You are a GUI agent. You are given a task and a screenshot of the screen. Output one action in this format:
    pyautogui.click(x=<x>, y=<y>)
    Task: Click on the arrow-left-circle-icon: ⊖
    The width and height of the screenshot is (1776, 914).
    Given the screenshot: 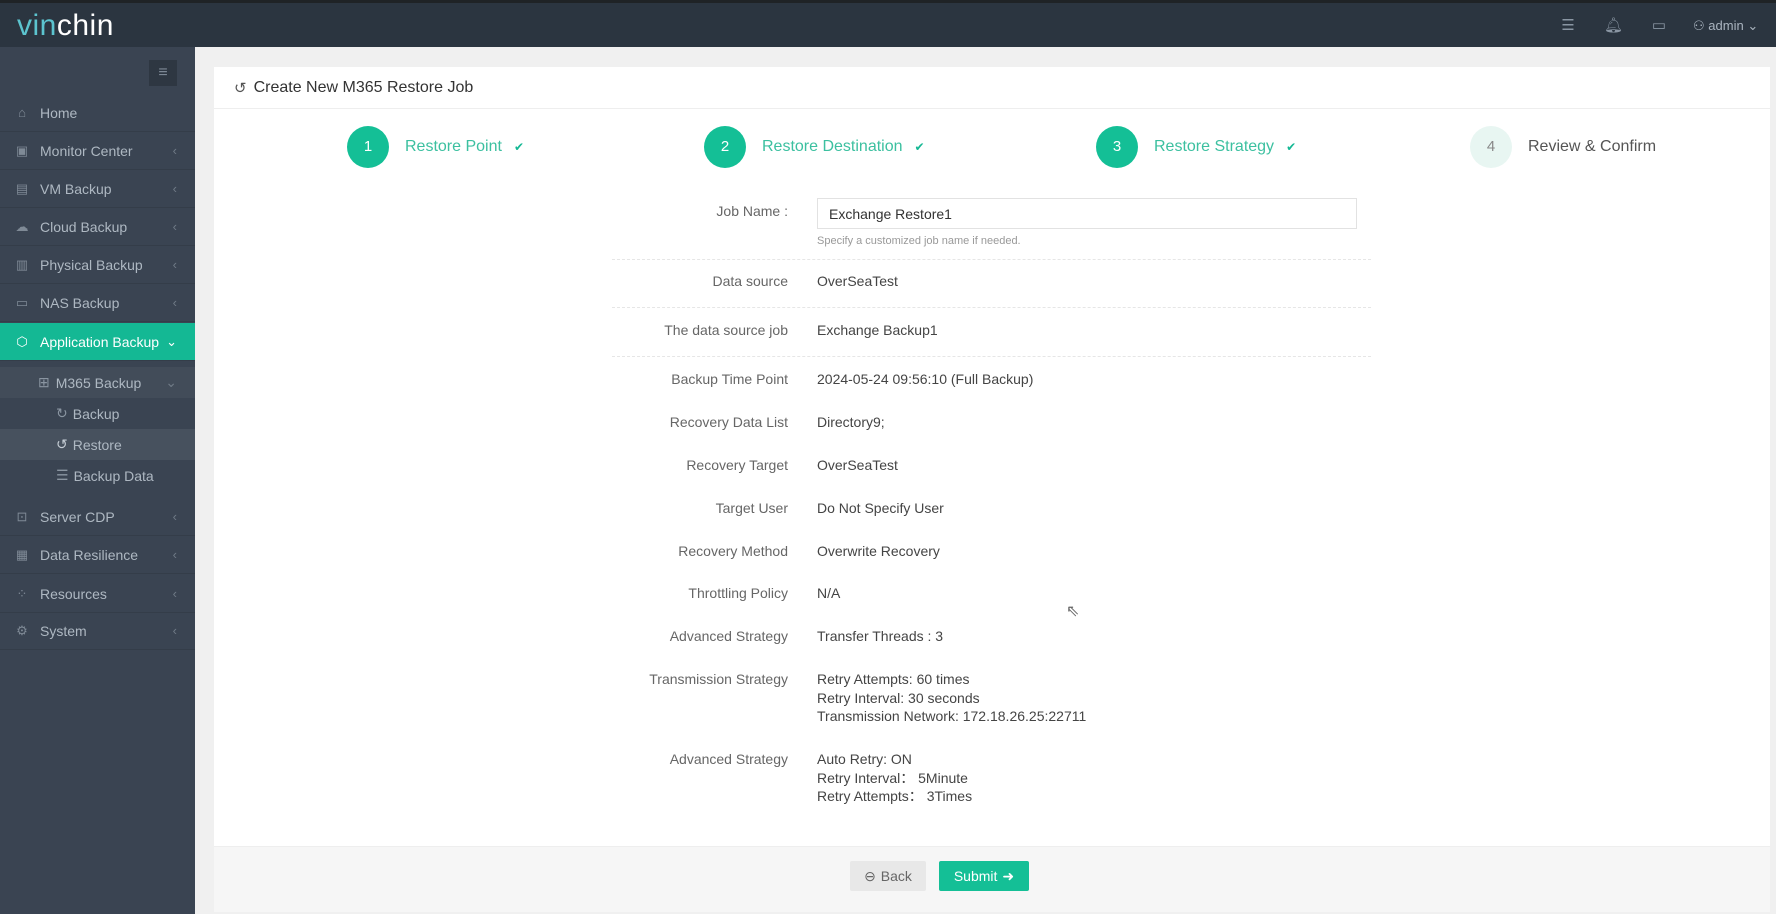 What is the action you would take?
    pyautogui.click(x=870, y=875)
    